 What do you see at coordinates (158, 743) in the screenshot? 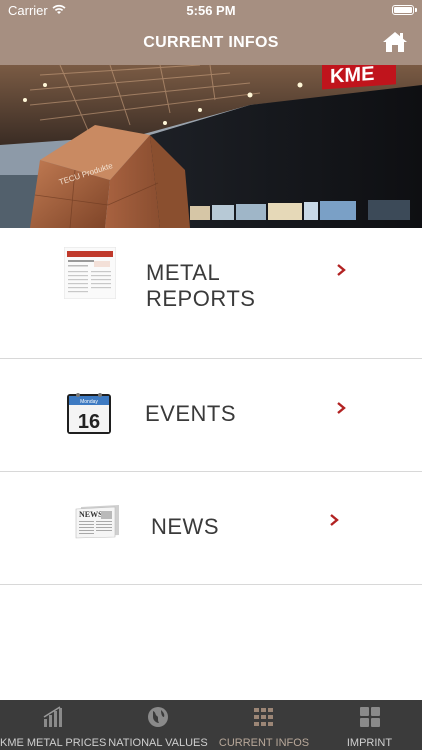
I see `tab-label: NATIONAL VALUES` at bounding box center [158, 743].